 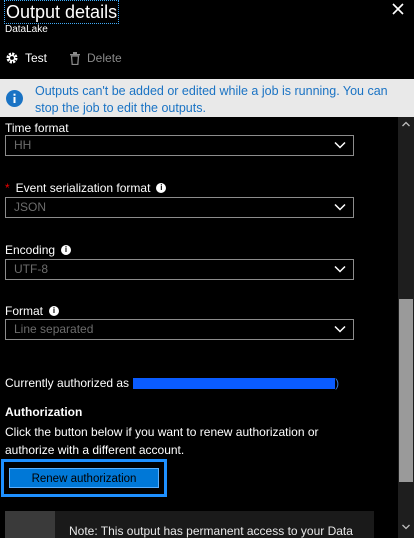 What do you see at coordinates (406, 124) in the screenshot?
I see `scroll-up-icon` at bounding box center [406, 124].